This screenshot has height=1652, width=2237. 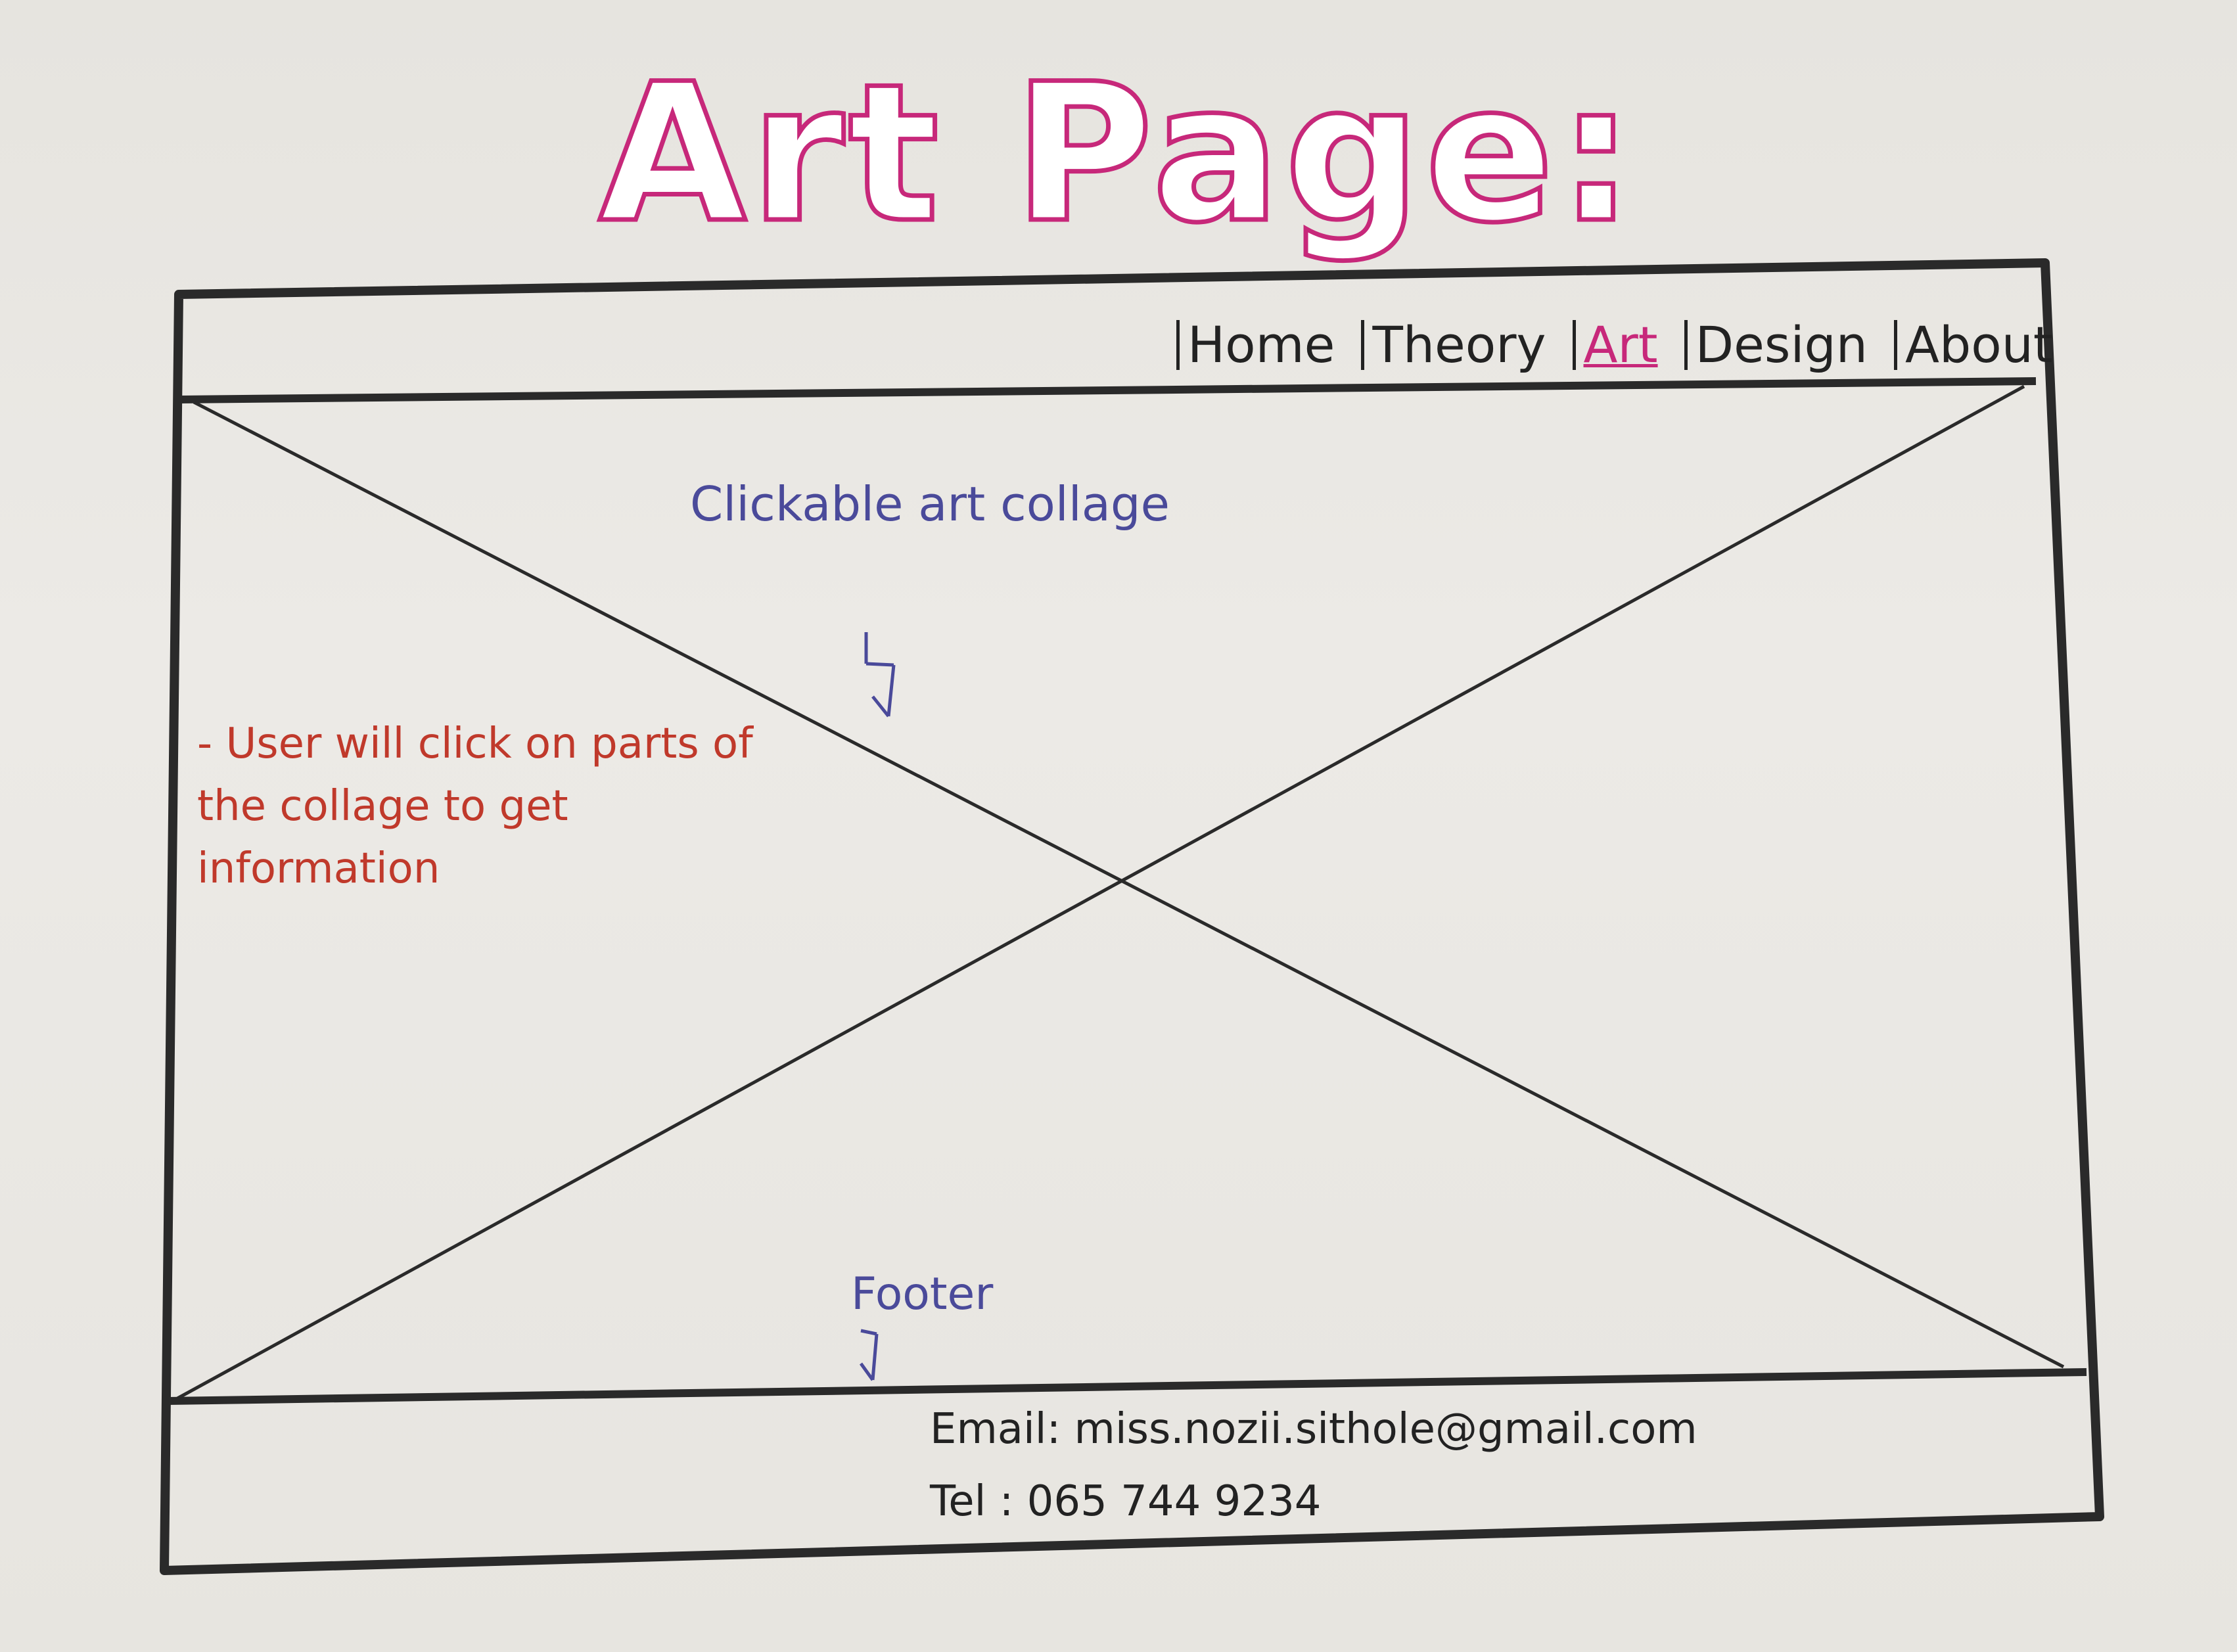 What do you see at coordinates (930, 504) in the screenshot?
I see `collage-annotation: Clickable art collage` at bounding box center [930, 504].